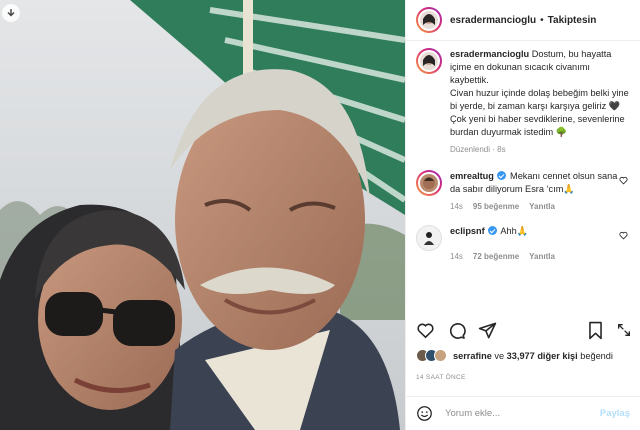  Describe the element at coordinates (514, 231) in the screenshot. I see `comment-text: Ahh🙏` at that location.